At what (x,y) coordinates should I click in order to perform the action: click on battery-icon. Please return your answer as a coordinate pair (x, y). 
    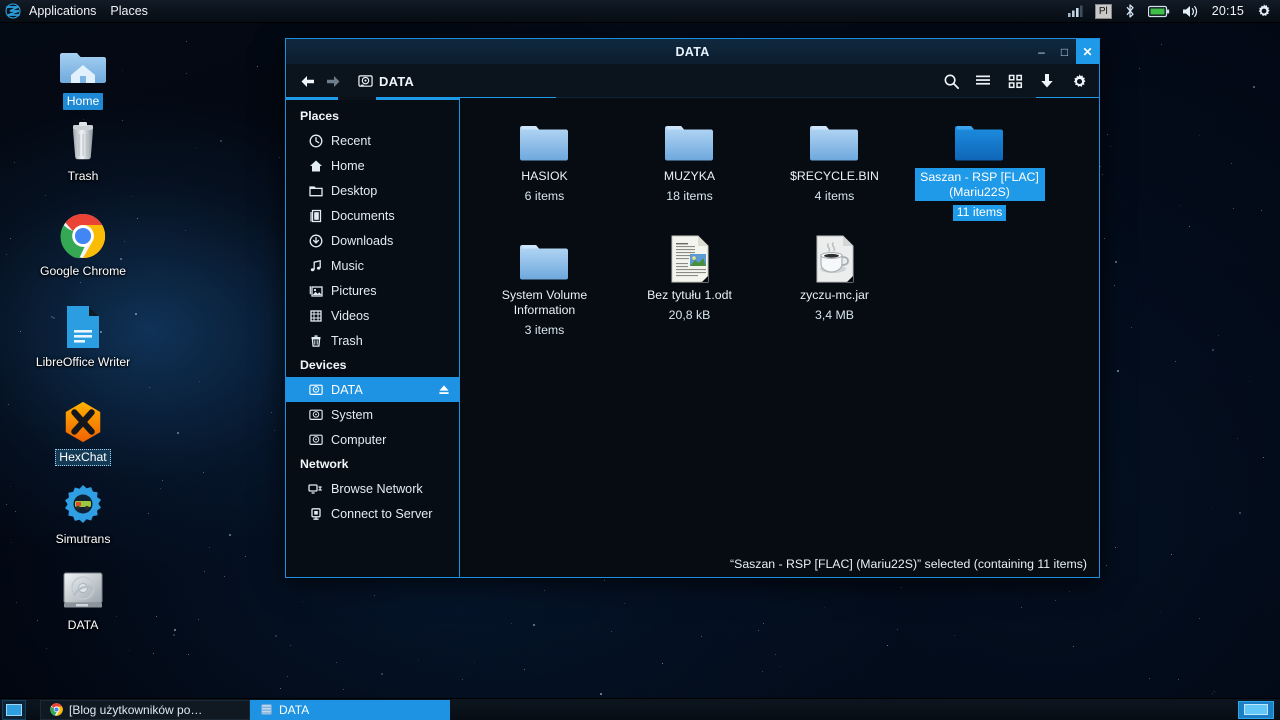
    Looking at the image, I should click on (1158, 11).